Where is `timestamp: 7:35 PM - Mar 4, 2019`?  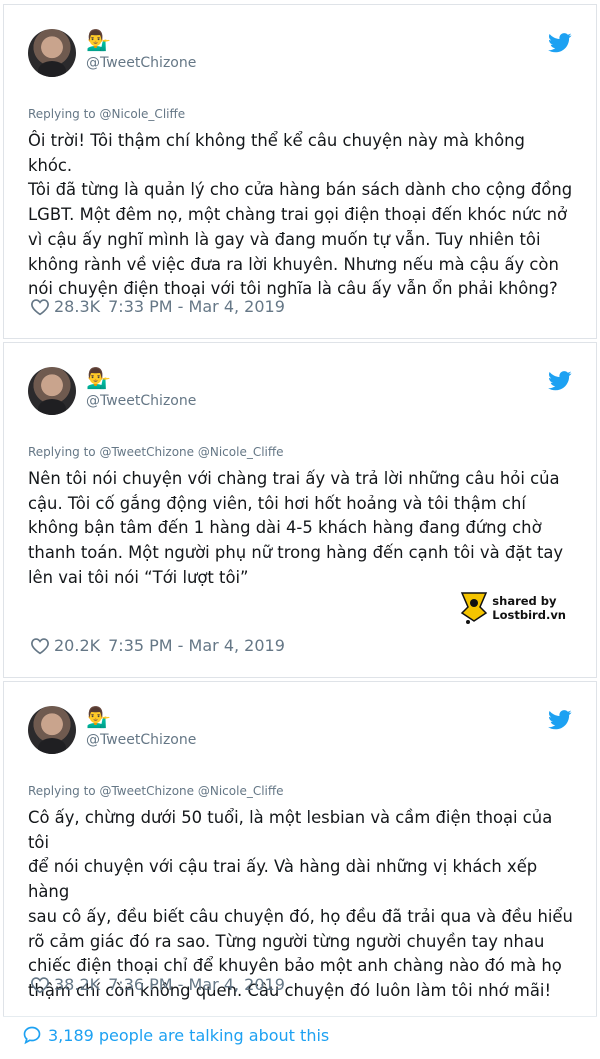 timestamp: 7:35 PM - Mar 4, 2019 is located at coordinates (196, 645).